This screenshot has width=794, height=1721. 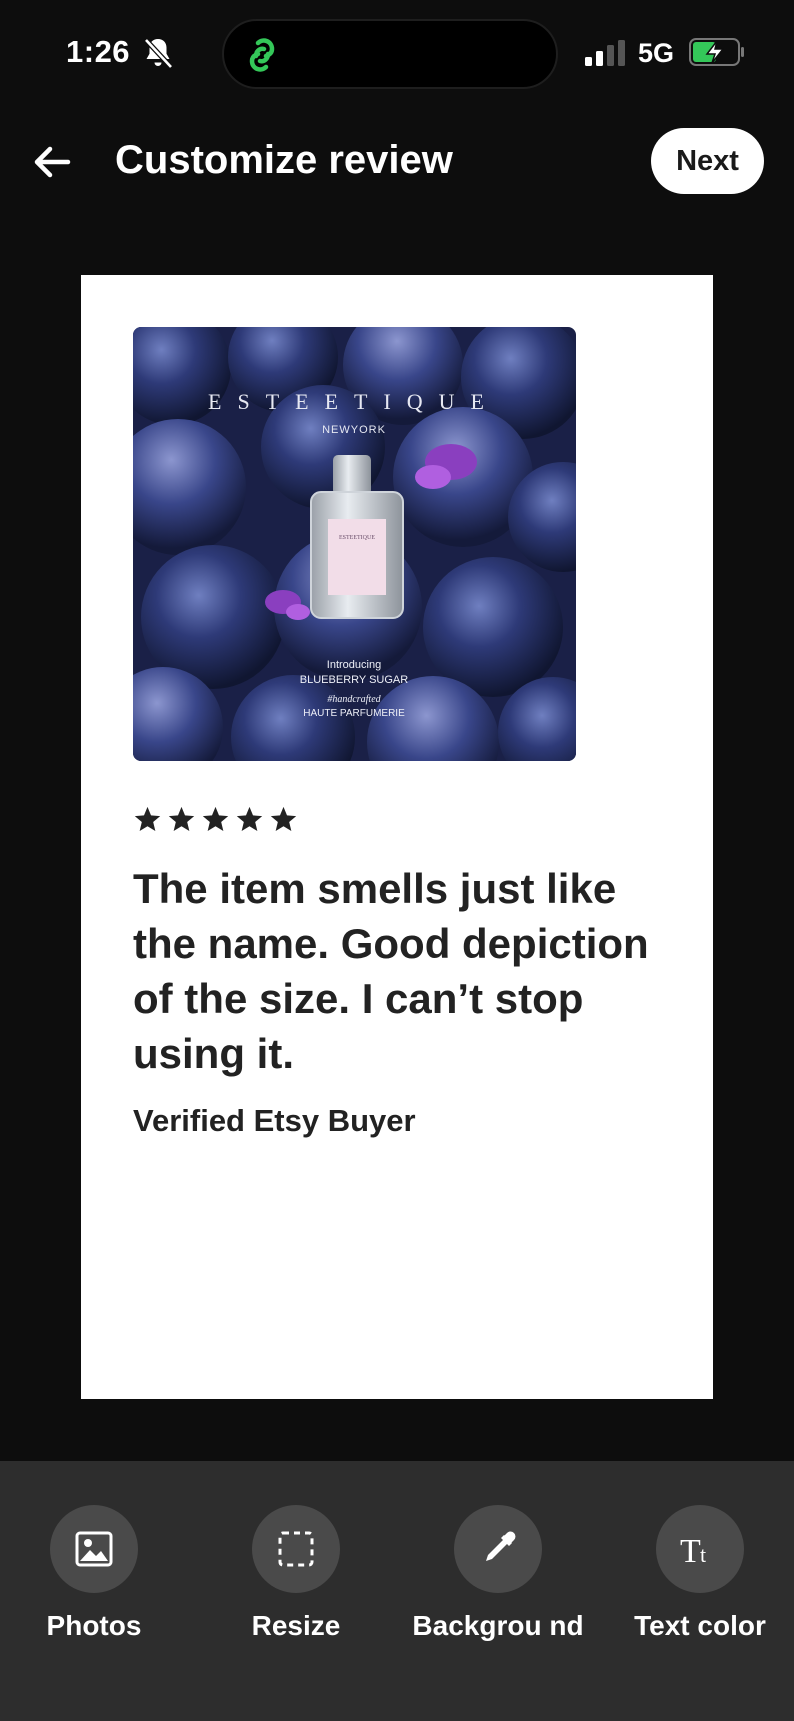 I want to click on resize-icon, so click(x=296, y=1549).